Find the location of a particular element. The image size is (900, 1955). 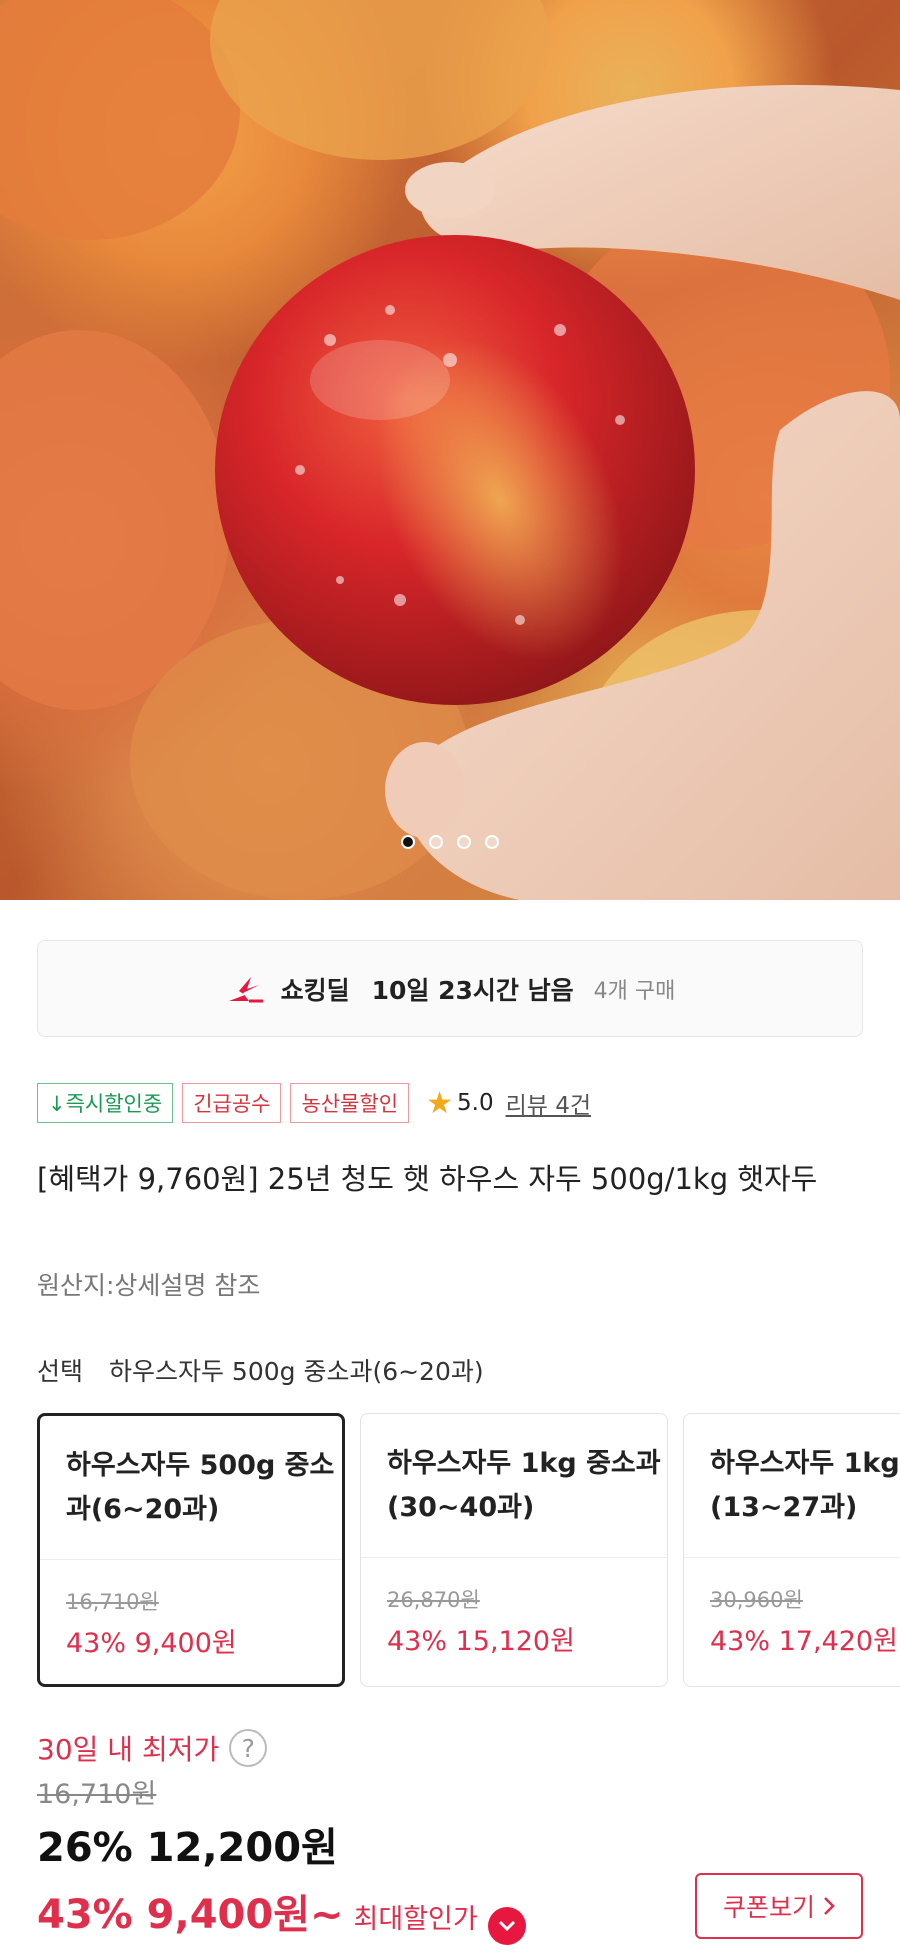

discount-price: 26% 12,200원 is located at coordinates (187, 1848).